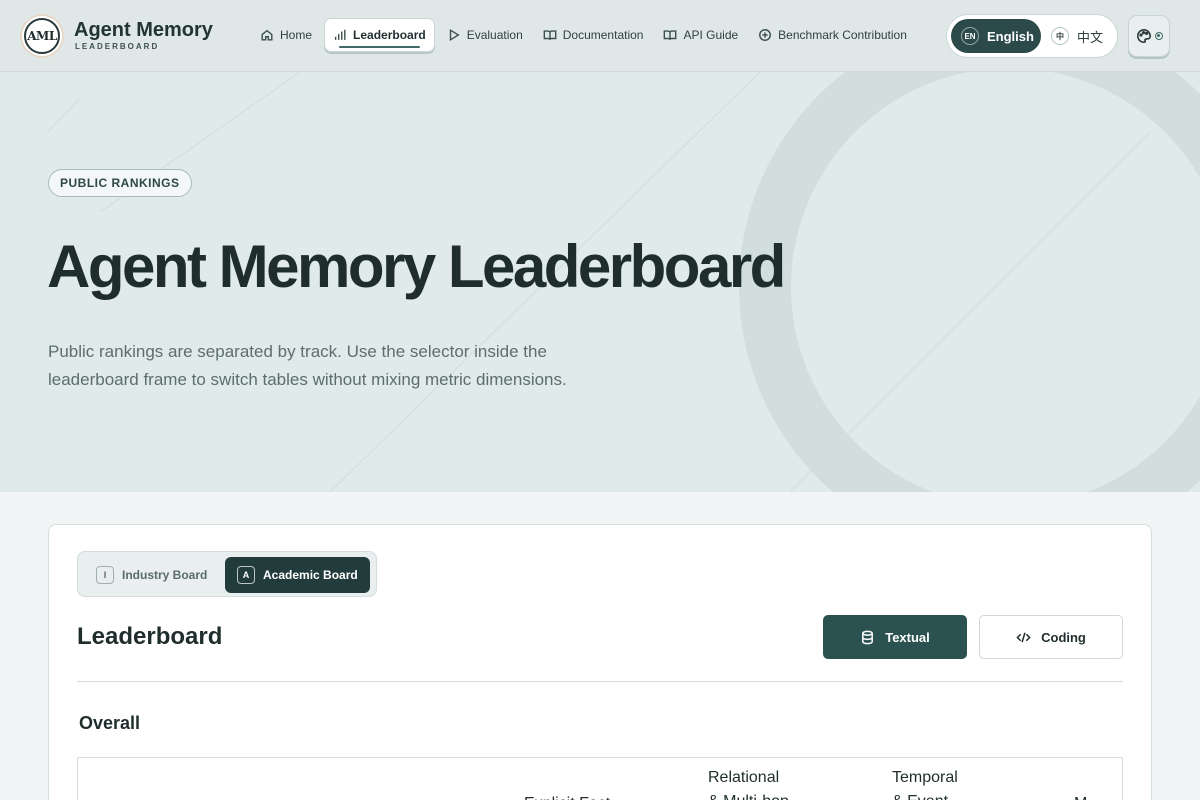 This screenshot has height=800, width=1200. Describe the element at coordinates (1063, 637) in the screenshot. I see `coding-track-label: Coding` at that location.